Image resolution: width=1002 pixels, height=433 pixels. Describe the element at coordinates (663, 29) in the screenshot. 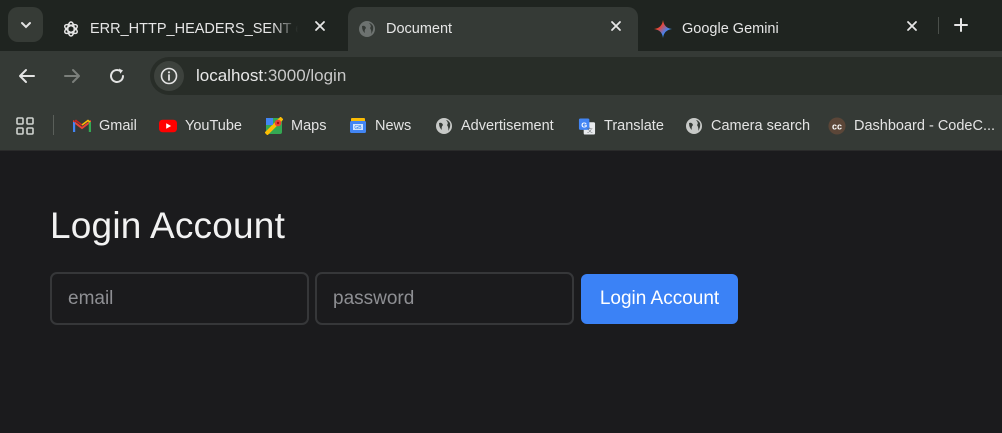

I see `gemini-icon` at that location.